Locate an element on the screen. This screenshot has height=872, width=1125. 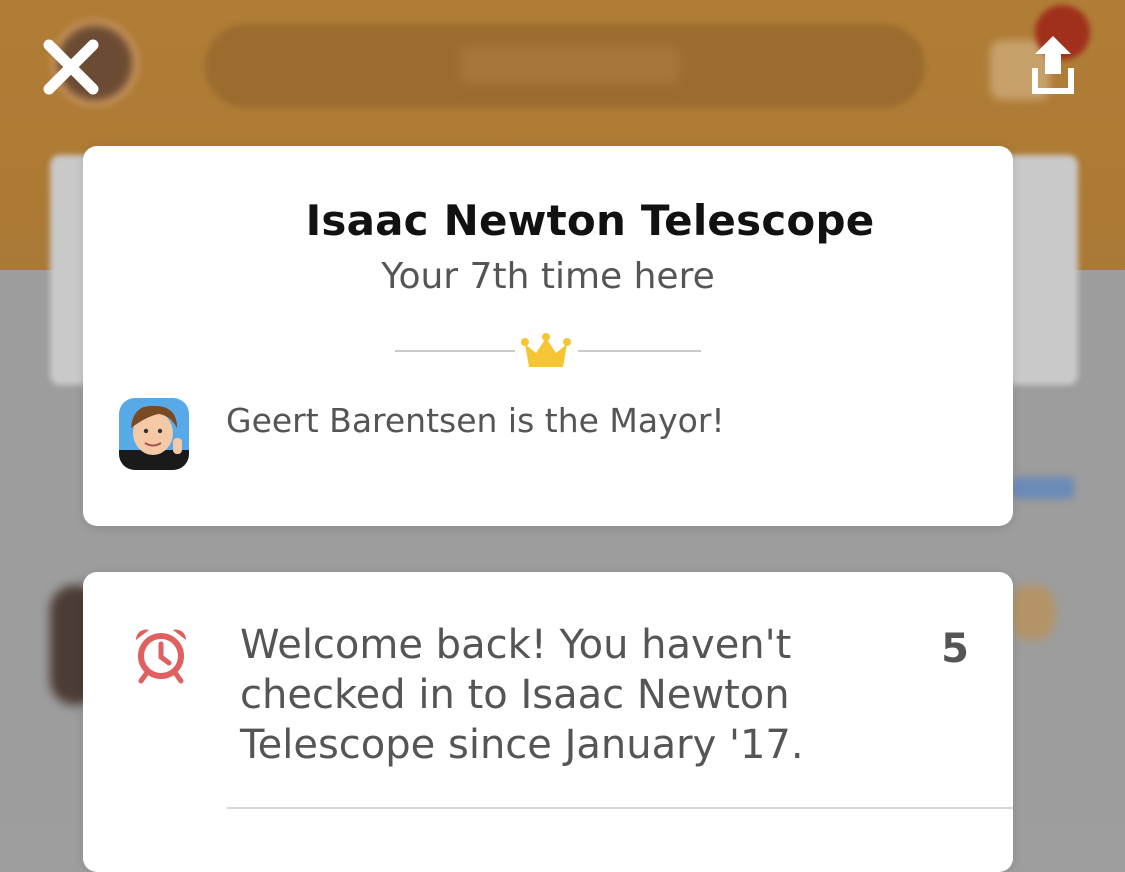
share-button is located at coordinates (1053, 65).